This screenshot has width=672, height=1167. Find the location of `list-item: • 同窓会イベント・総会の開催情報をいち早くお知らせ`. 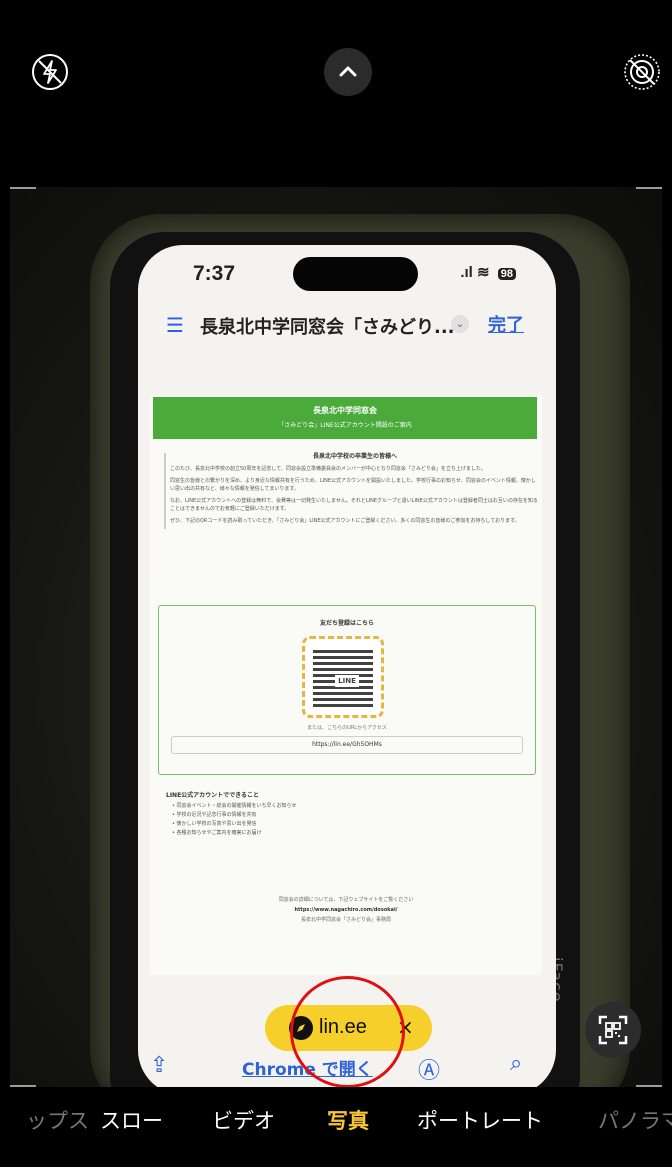

list-item: • 同窓会イベント・総会の開催情報をいち早くお知らせ is located at coordinates (234, 806).